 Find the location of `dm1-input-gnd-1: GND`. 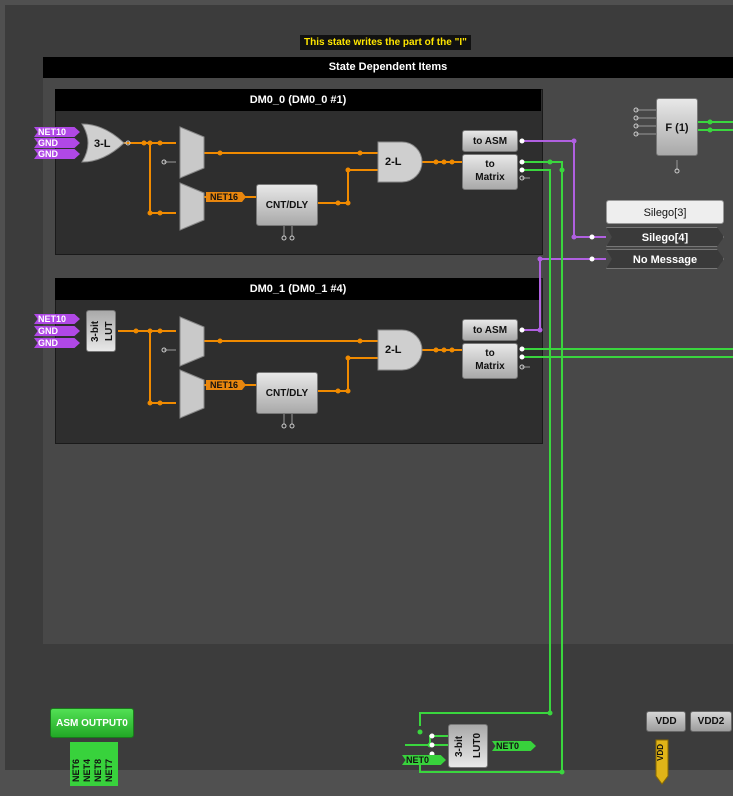

dm1-input-gnd-1: GND is located at coordinates (57, 331).